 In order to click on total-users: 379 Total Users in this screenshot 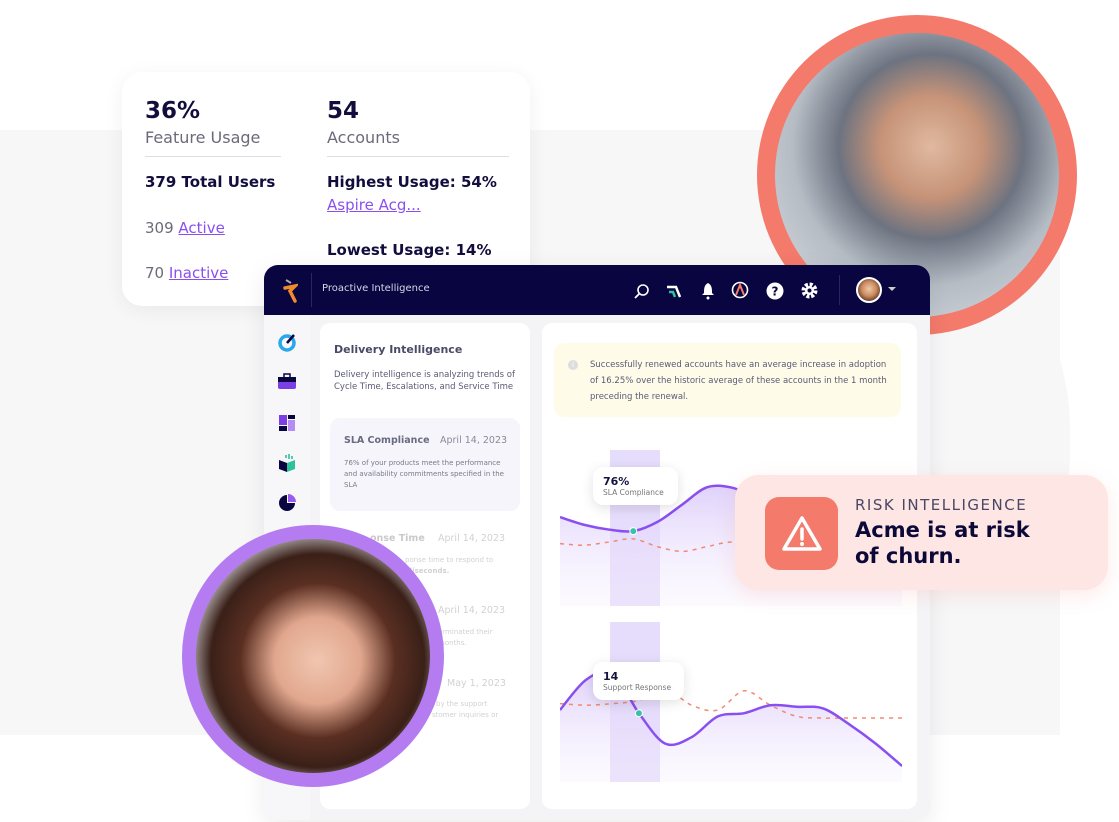, I will do `click(210, 182)`.